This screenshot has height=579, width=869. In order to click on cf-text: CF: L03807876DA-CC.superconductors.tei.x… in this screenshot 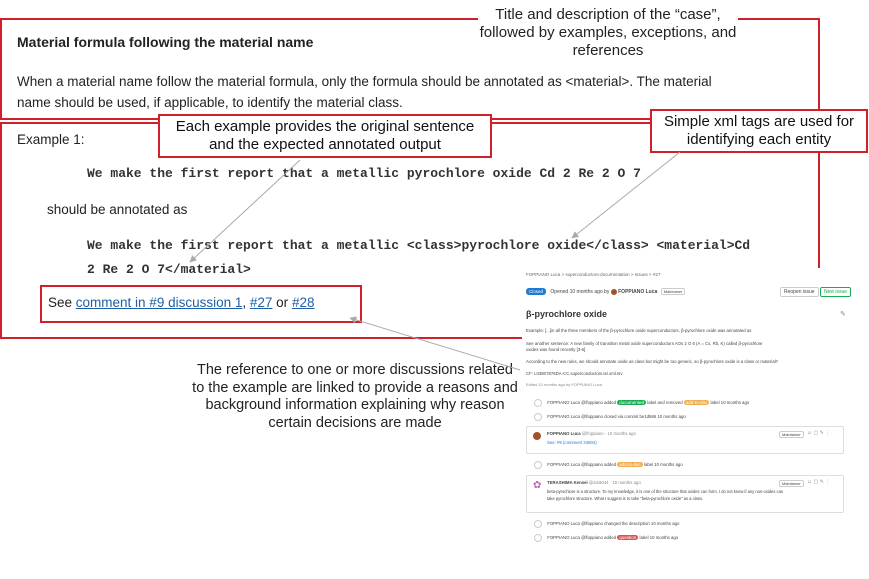, I will do `click(574, 373)`.